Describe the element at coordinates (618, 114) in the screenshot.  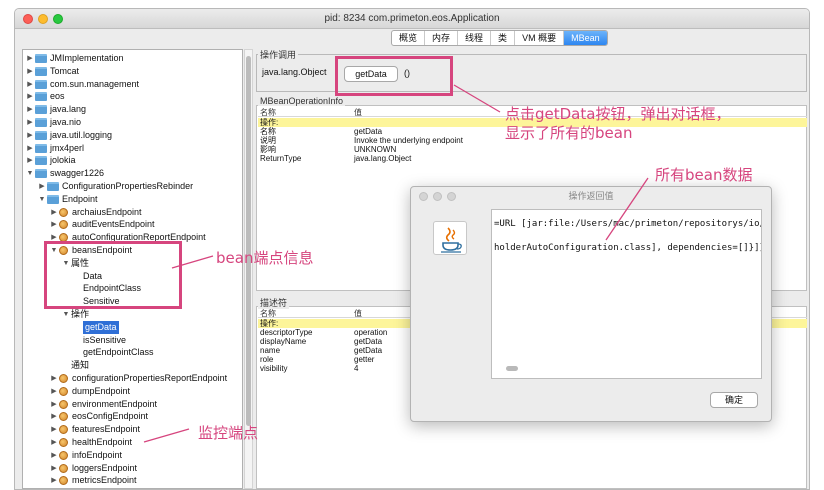
I see `annotation-click-getdata-line1: 点击getData按钮，弹出对话框，` at that location.